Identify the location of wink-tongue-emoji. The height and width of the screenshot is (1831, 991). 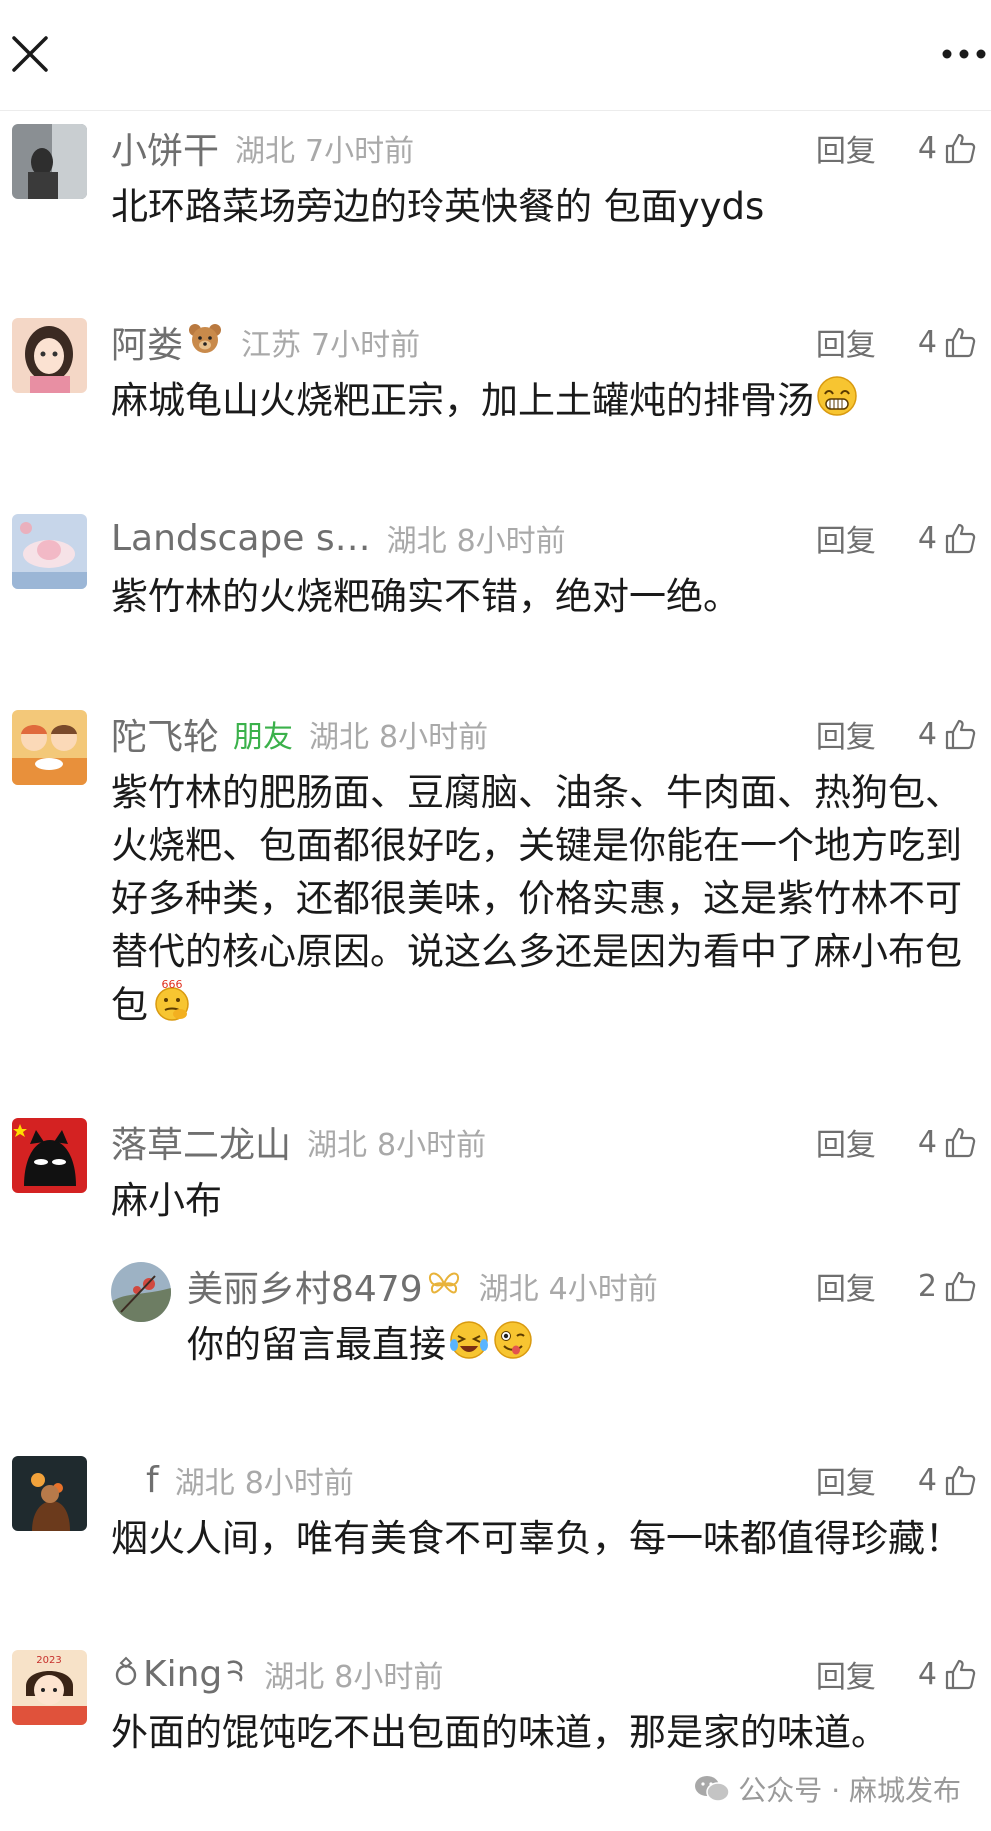
(513, 1347).